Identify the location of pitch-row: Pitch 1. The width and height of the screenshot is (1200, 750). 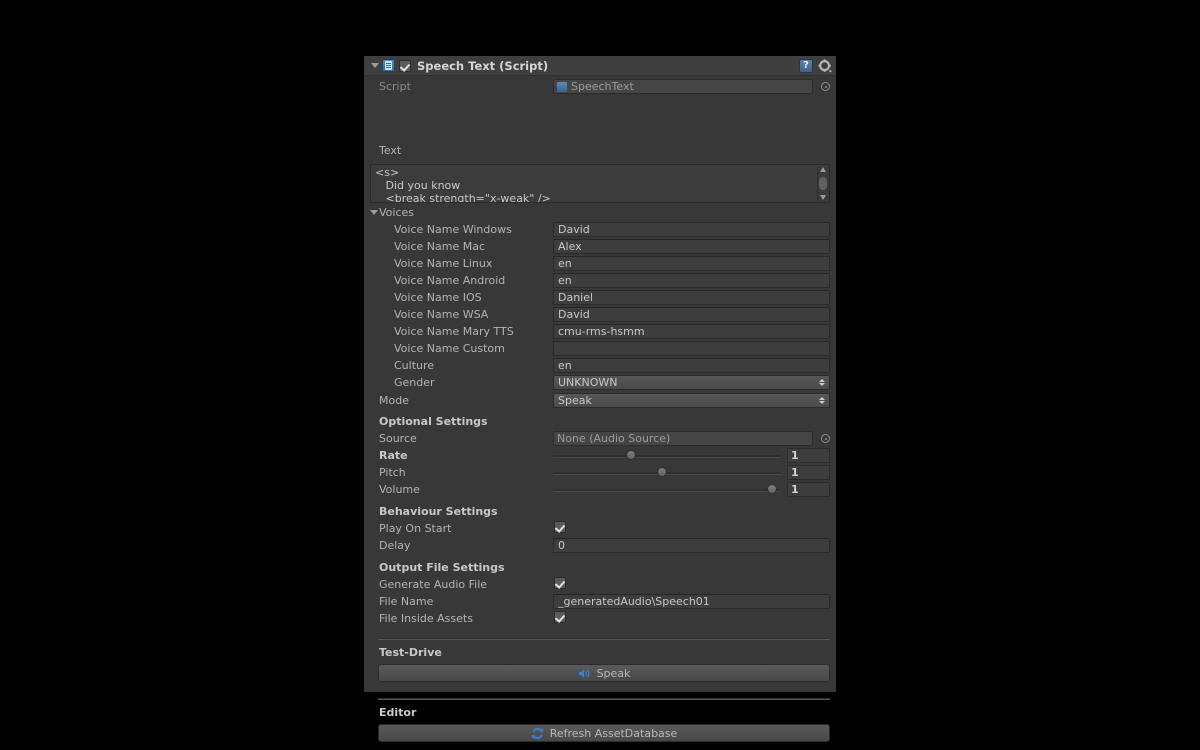
(600, 472).